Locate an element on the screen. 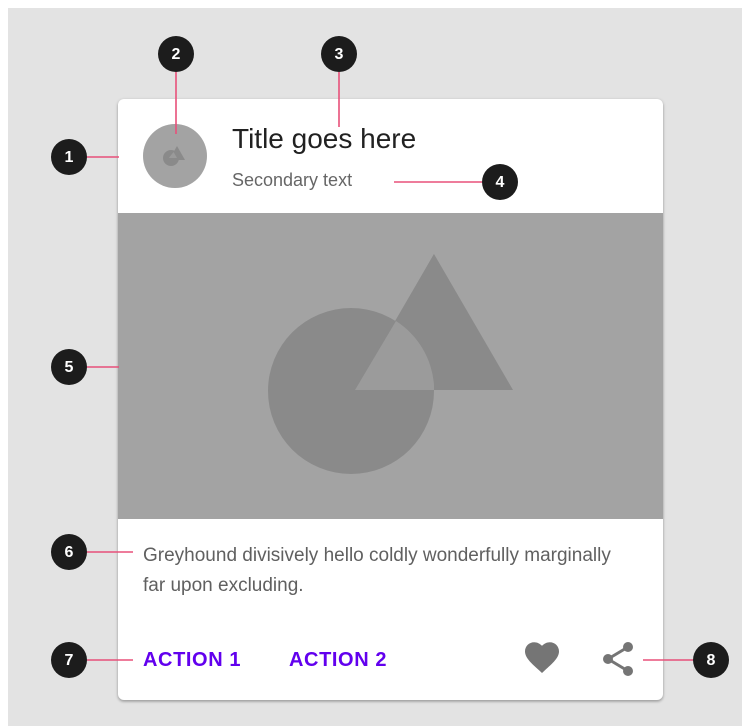 This screenshot has width=742, height=726. callout-marker-2: 2 is located at coordinates (176, 54).